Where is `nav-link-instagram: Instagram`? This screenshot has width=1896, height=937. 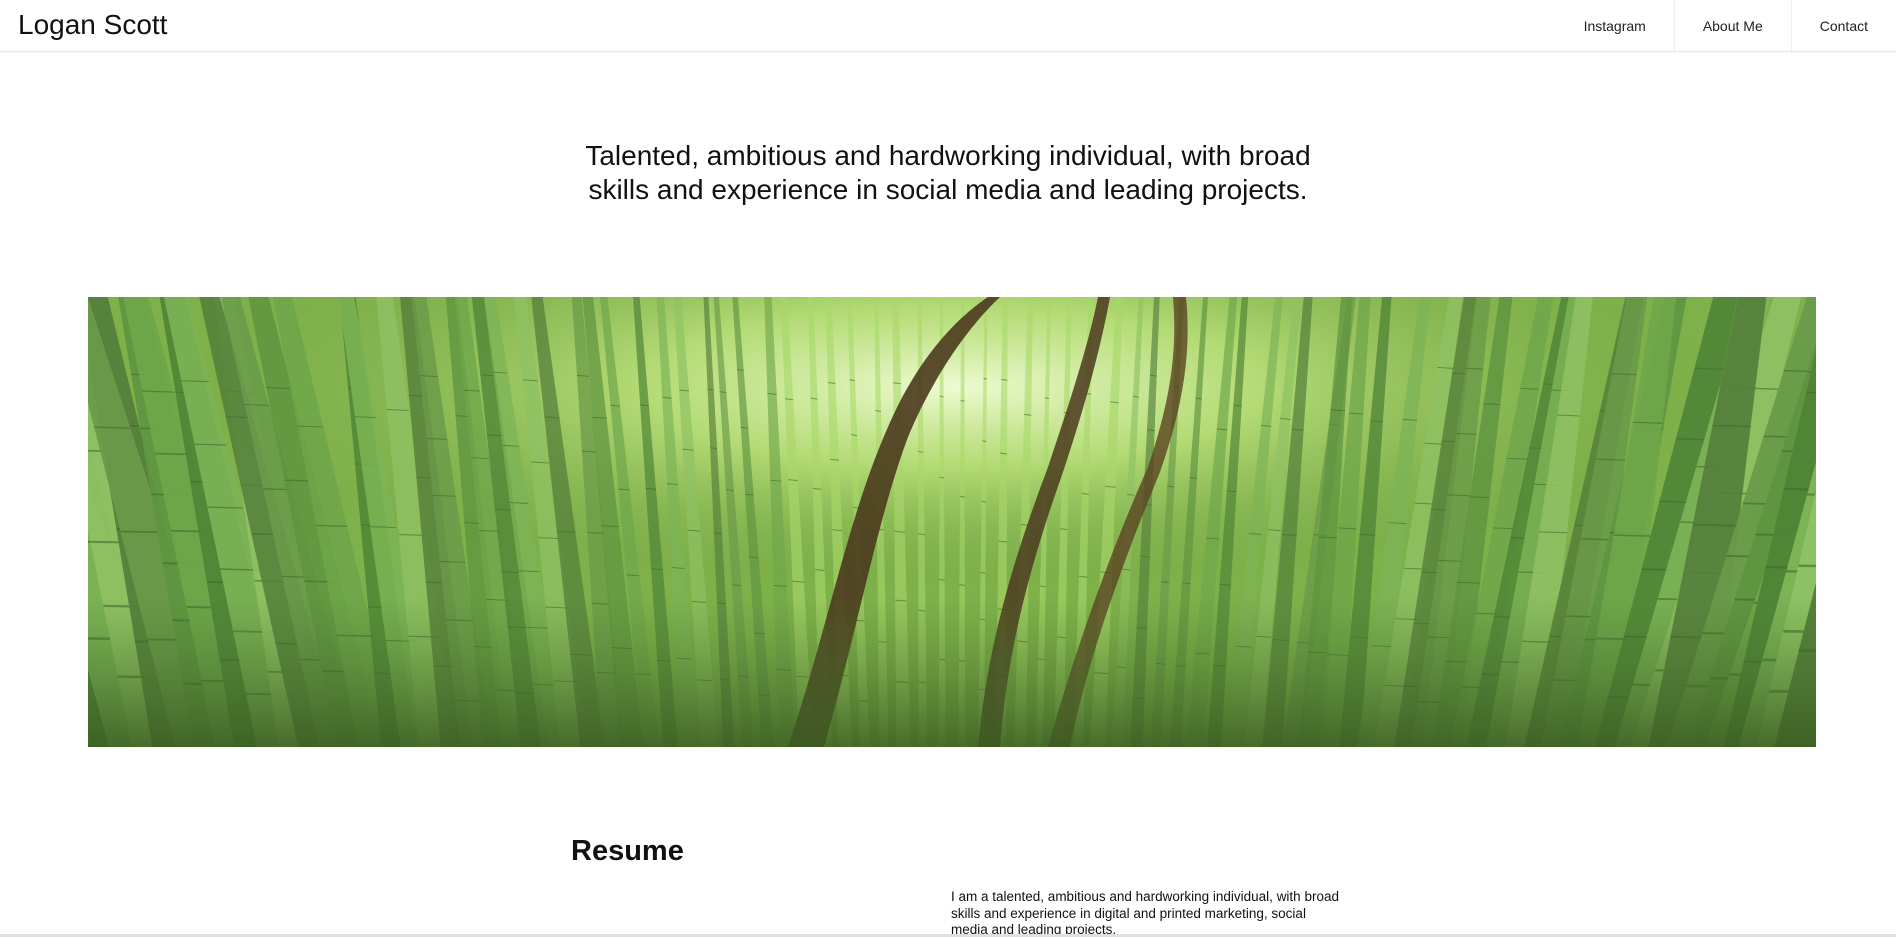
nav-link-instagram: Instagram is located at coordinates (1615, 25).